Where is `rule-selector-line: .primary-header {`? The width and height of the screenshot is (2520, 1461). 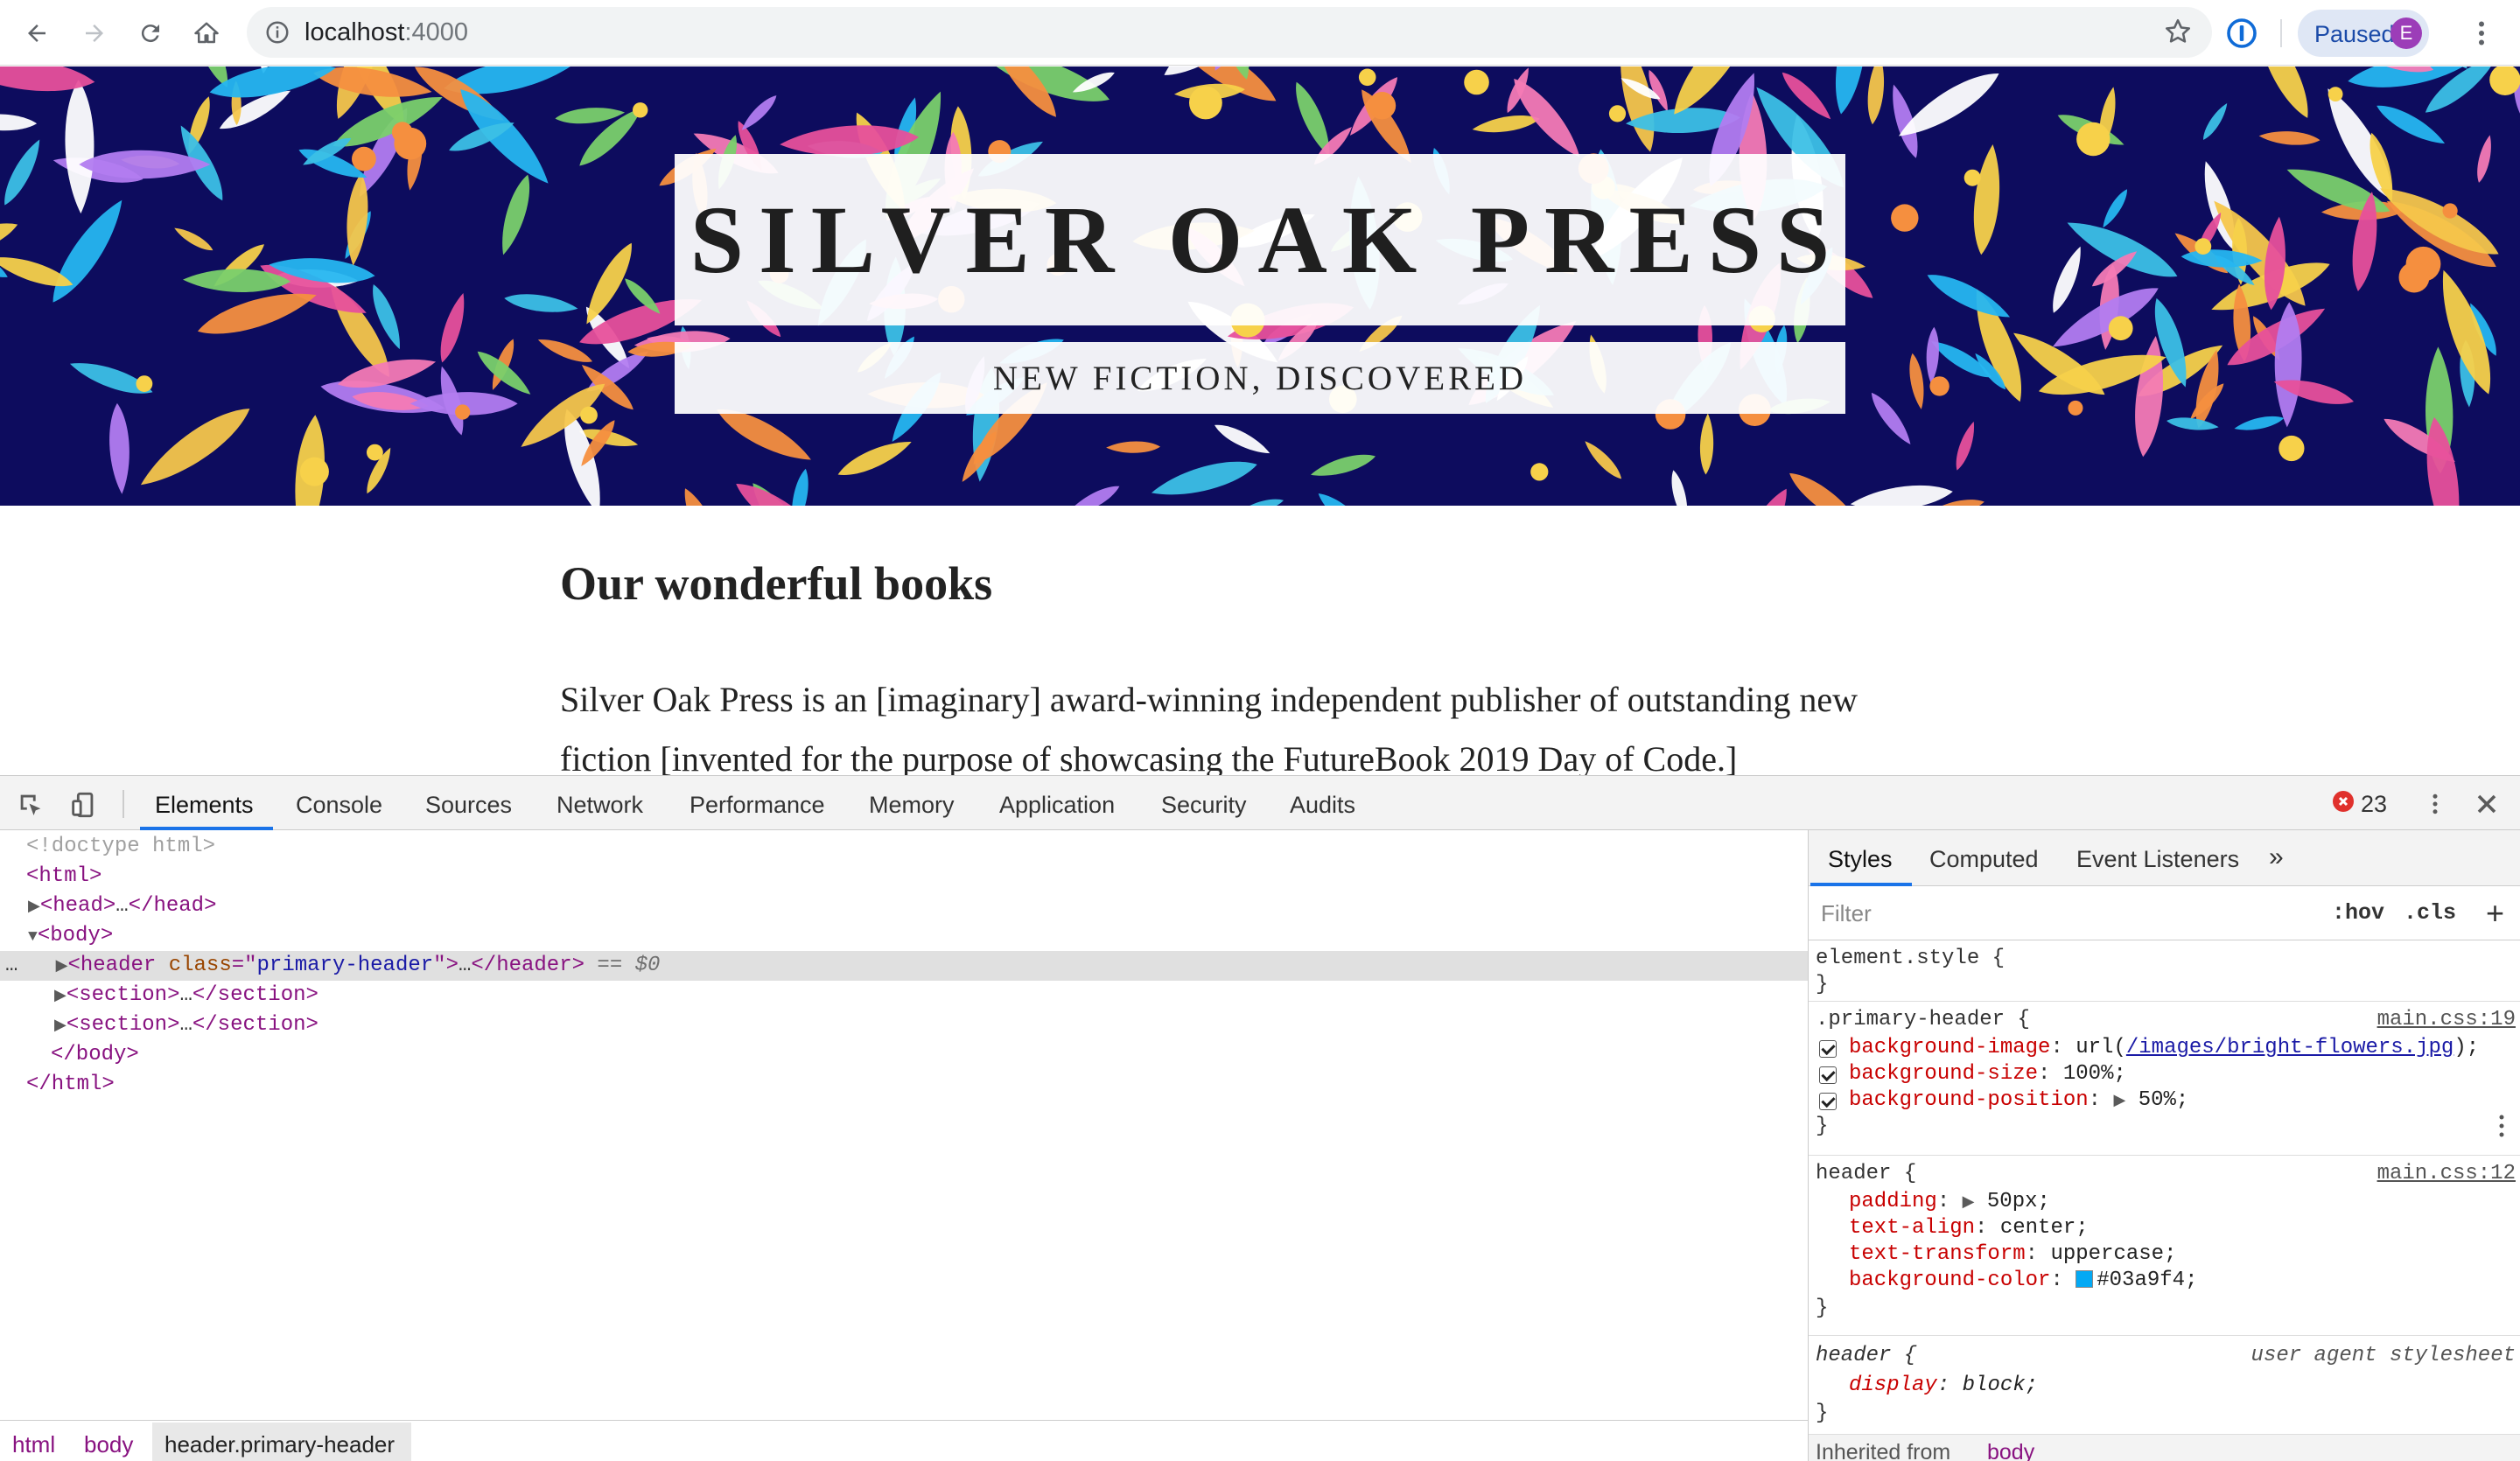
rule-selector-line: .primary-header { is located at coordinates (1923, 1020).